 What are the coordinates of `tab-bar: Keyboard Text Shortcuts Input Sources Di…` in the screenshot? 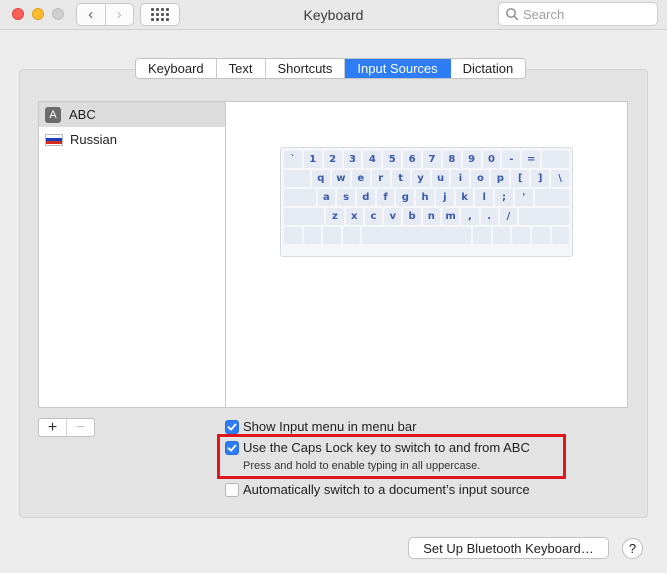 It's located at (331, 68).